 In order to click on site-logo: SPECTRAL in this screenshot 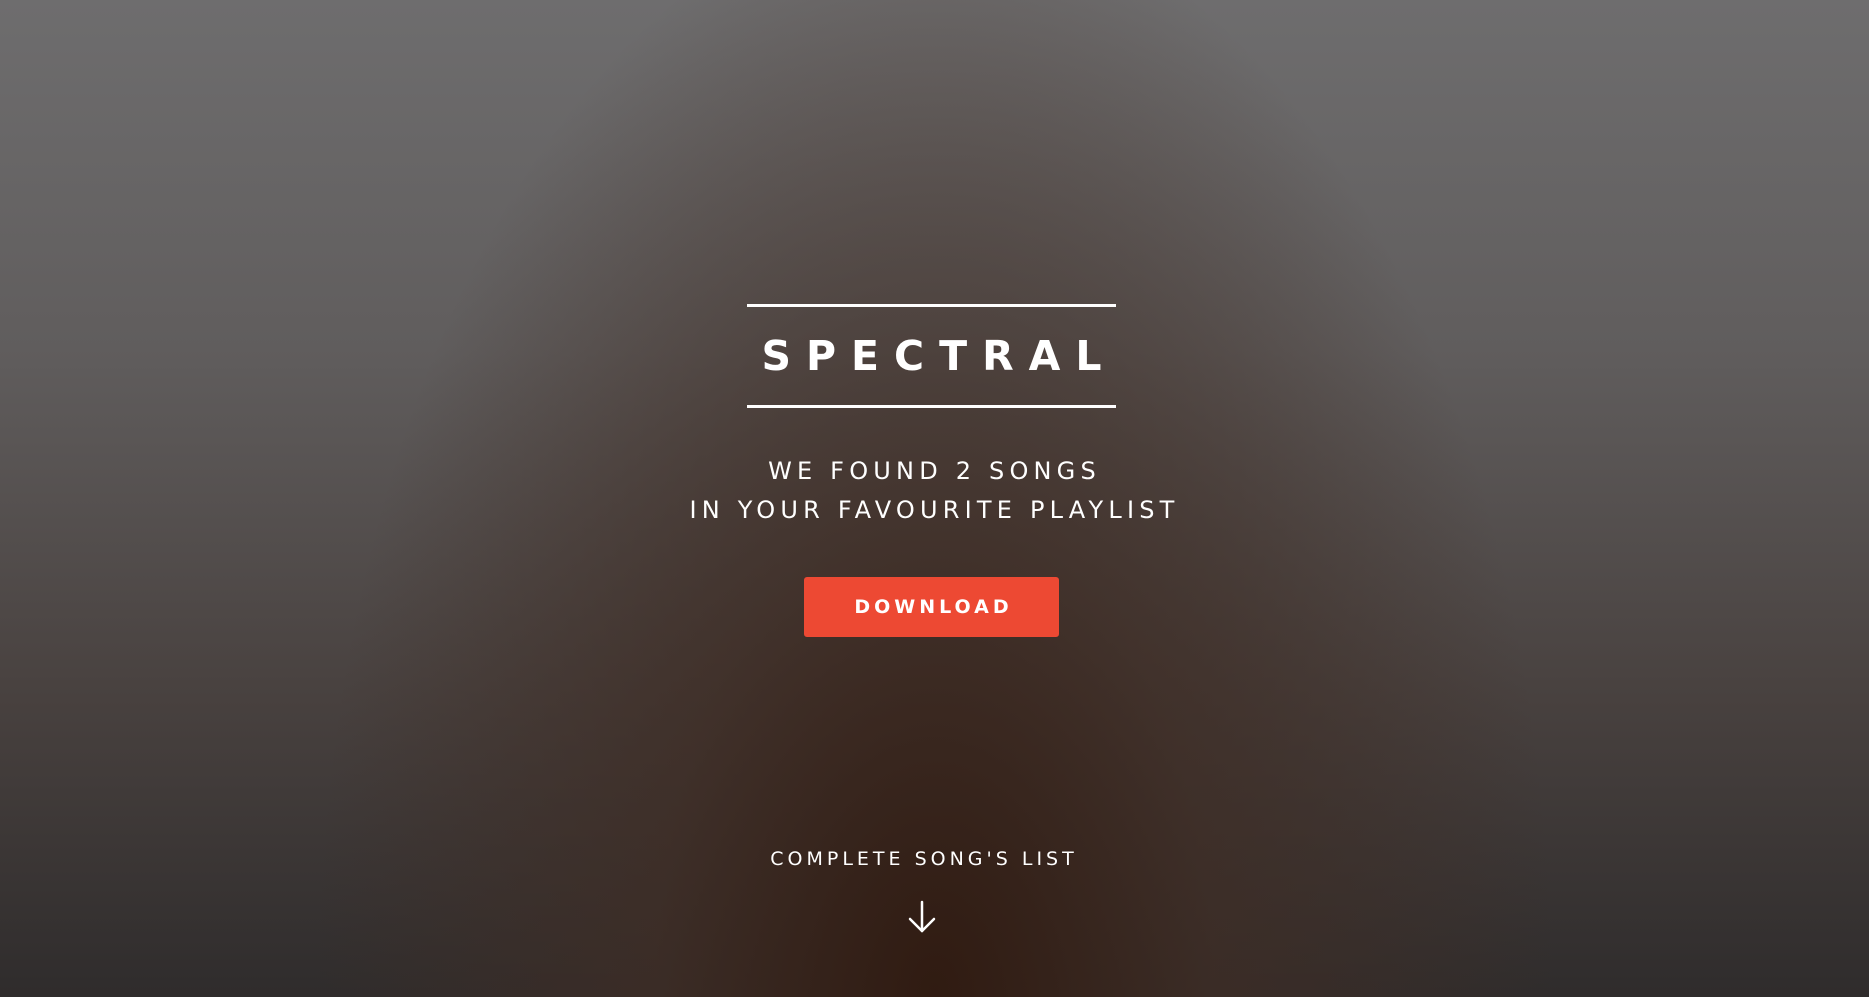, I will do `click(931, 356)`.